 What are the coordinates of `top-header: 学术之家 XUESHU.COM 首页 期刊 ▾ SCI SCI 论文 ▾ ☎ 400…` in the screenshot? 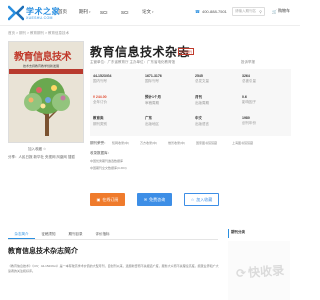 It's located at (150, 13).